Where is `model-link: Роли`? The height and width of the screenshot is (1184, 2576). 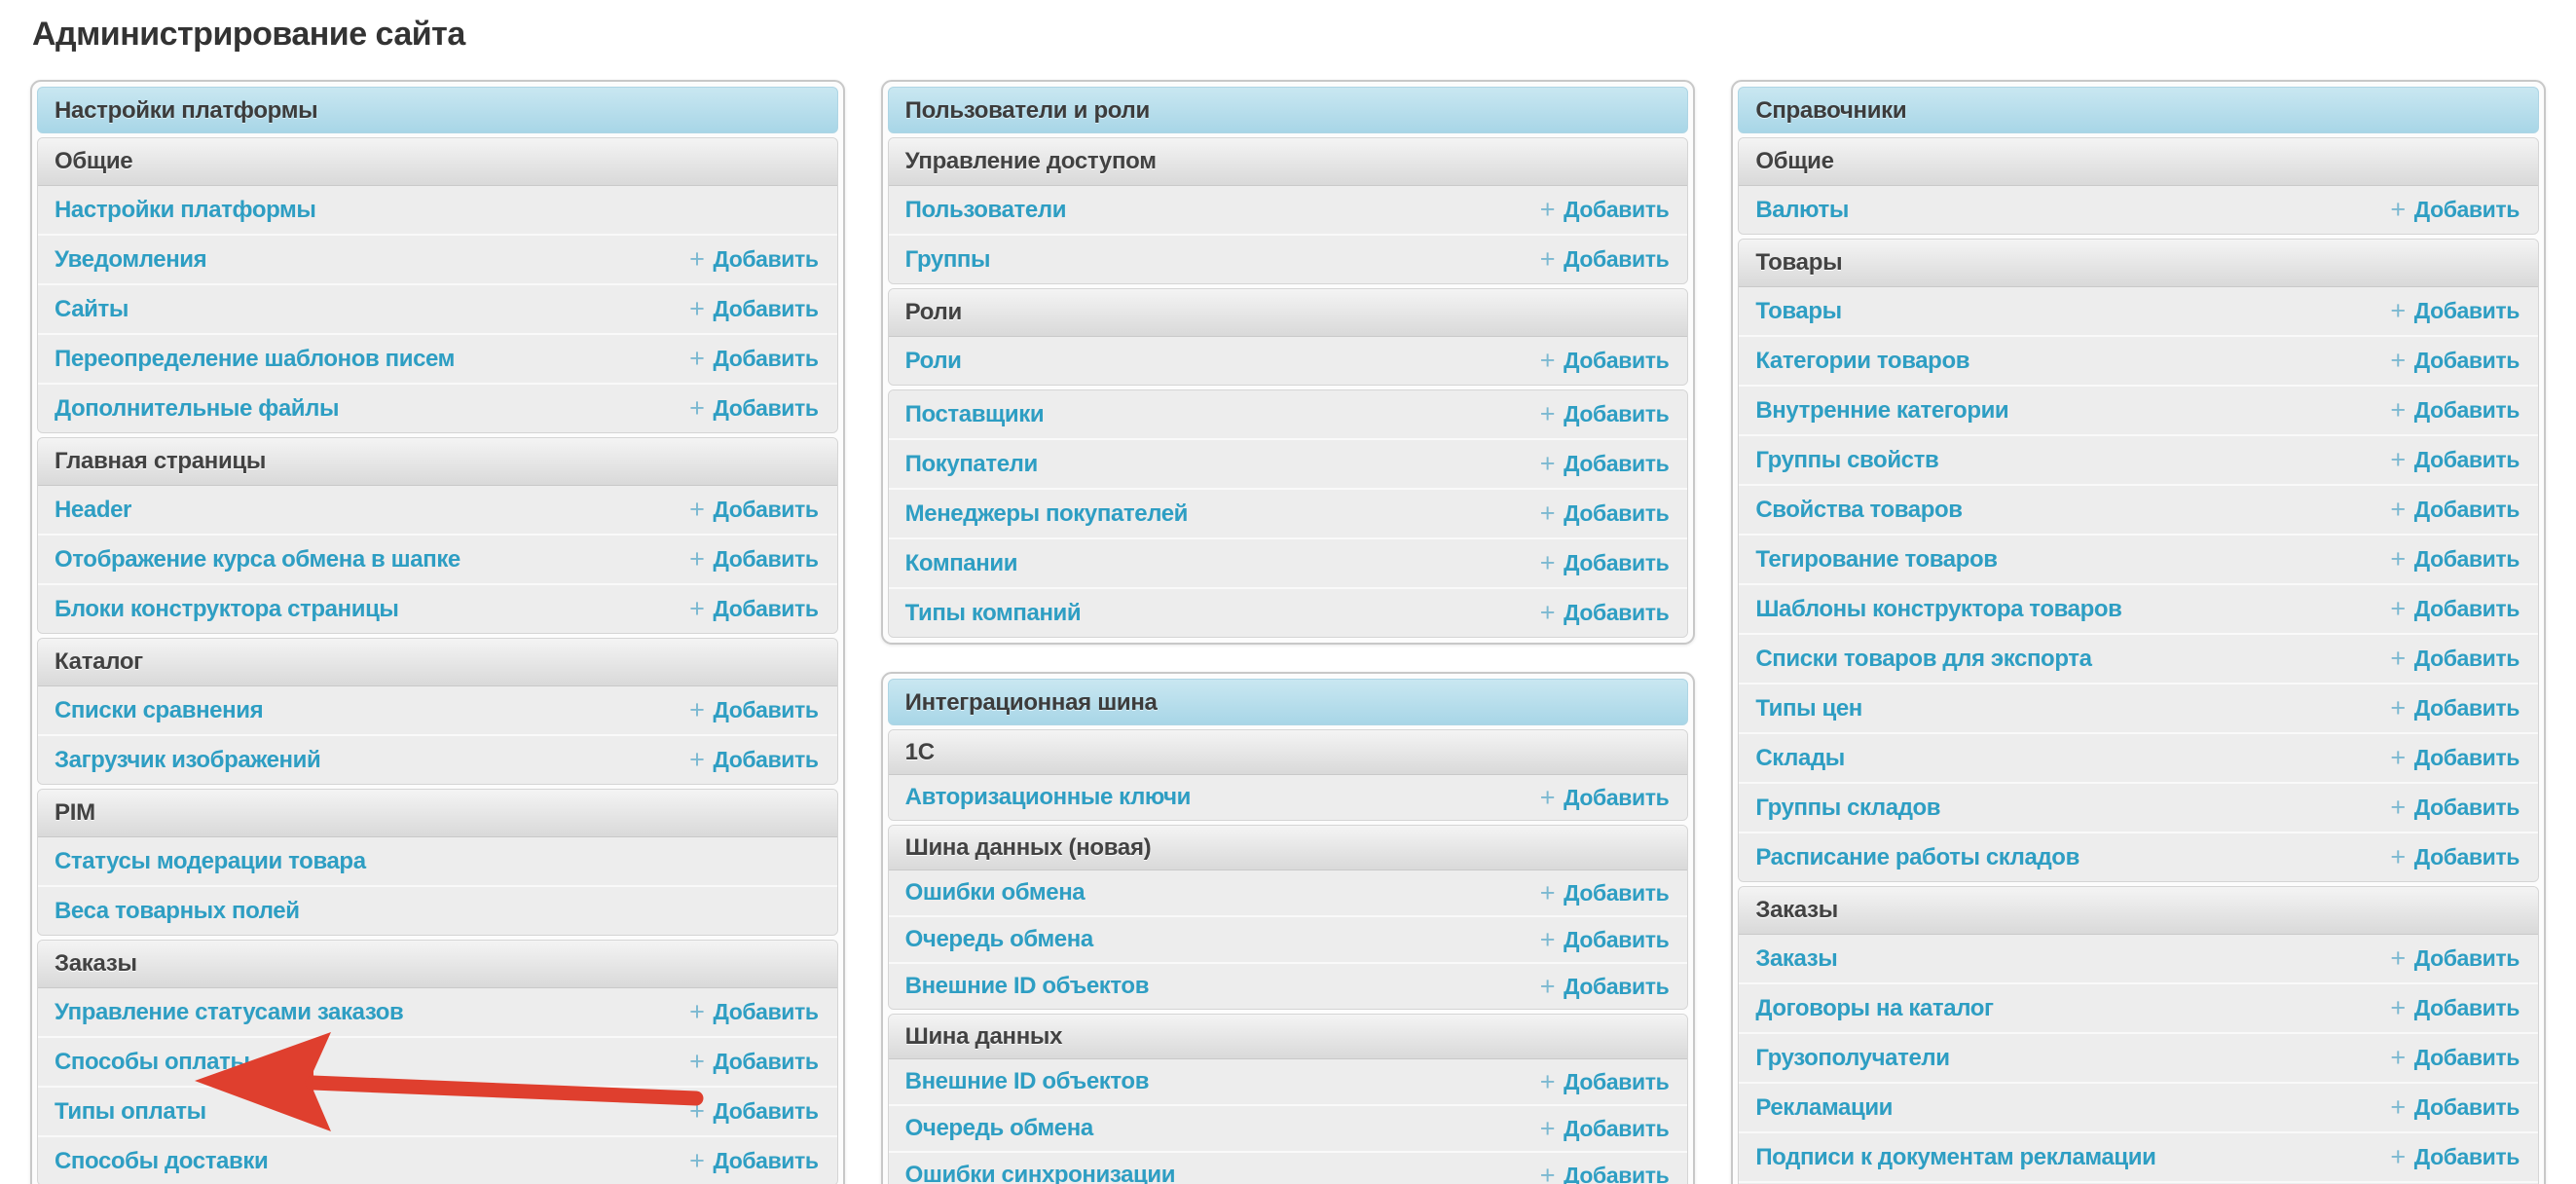 model-link: Роли is located at coordinates (933, 361).